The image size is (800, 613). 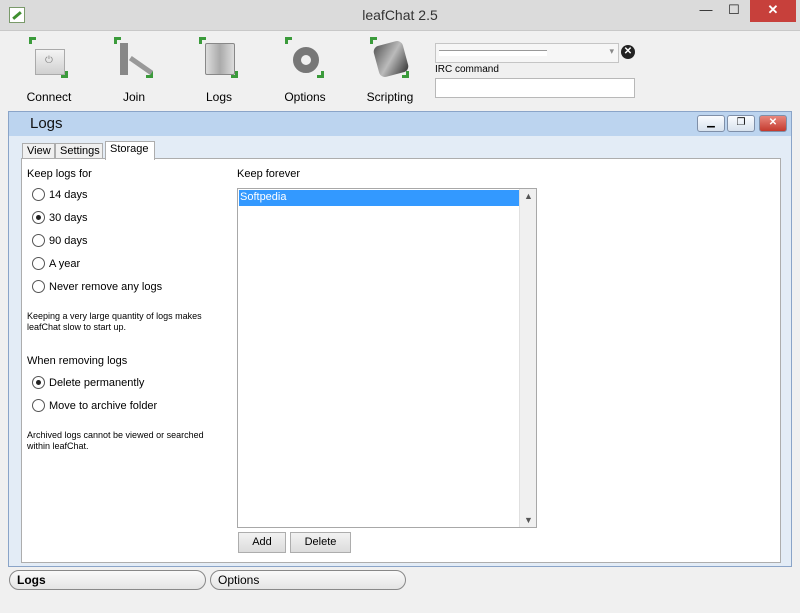 What do you see at coordinates (528, 520) in the screenshot?
I see `scroll-down-icon: ▼` at bounding box center [528, 520].